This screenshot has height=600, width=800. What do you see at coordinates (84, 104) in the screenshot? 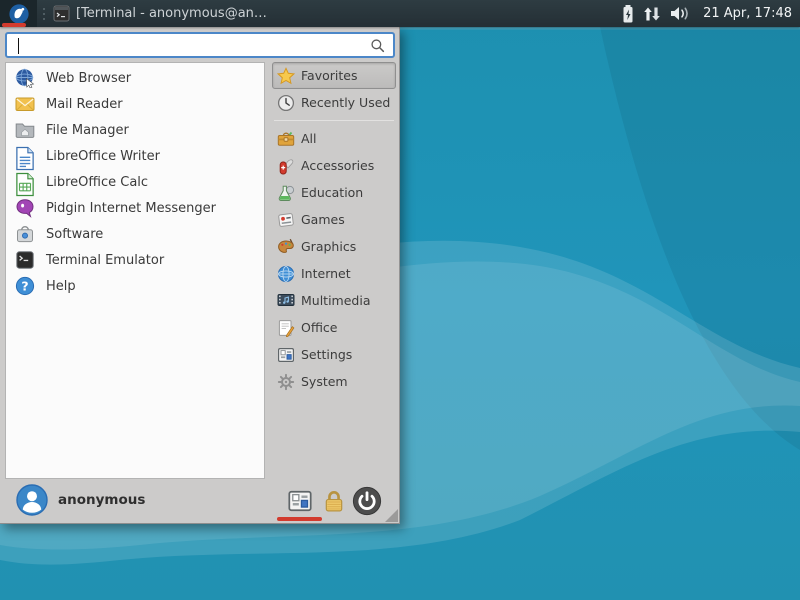
I see `app-item-label: Mail Reader` at bounding box center [84, 104].